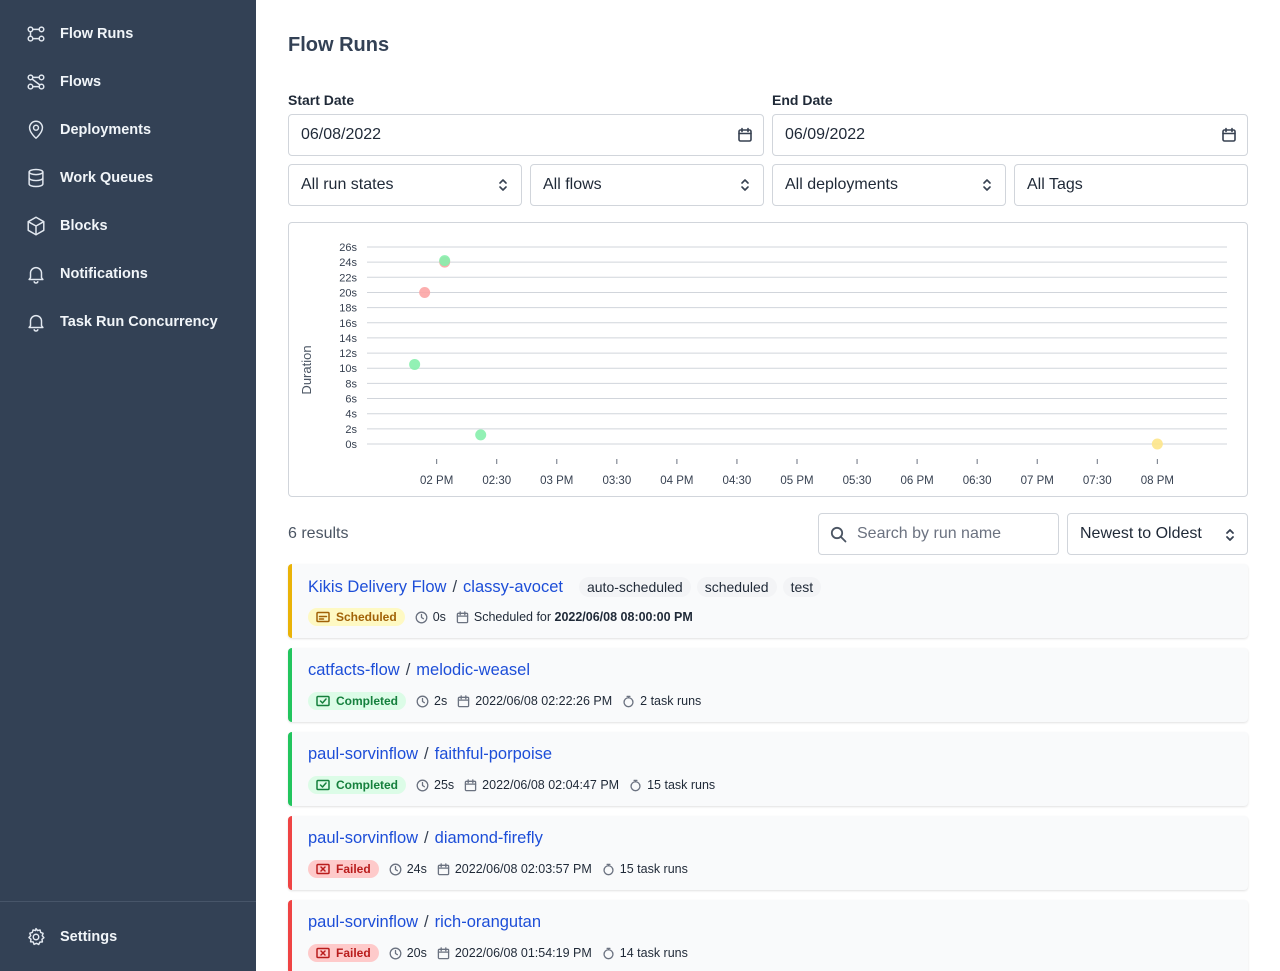  What do you see at coordinates (737, 481) in the screenshot?
I see `x-tick-label: 04:30` at bounding box center [737, 481].